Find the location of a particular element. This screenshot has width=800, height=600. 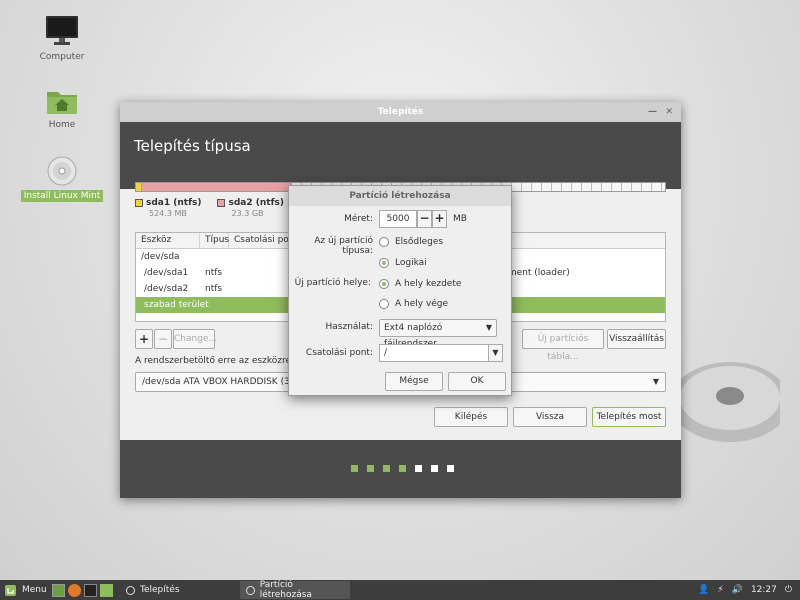

row-device: /dev/sda2 is located at coordinates (166, 289).